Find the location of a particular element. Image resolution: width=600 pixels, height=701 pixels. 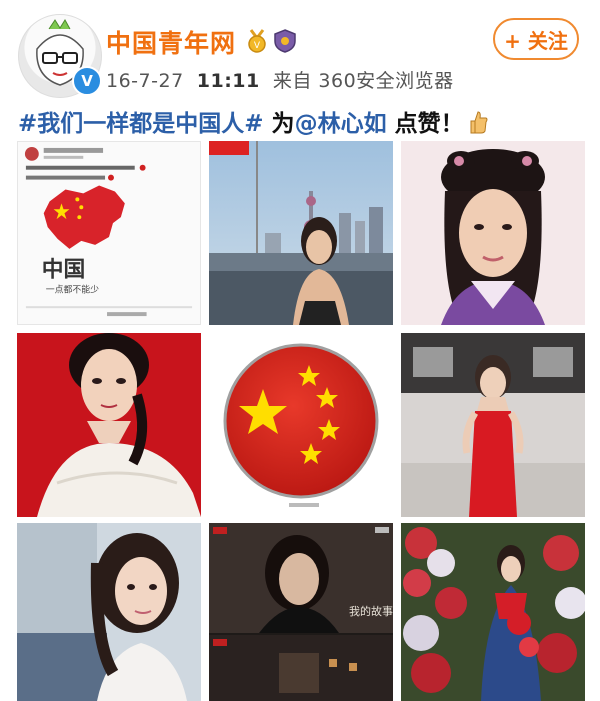

image-red-dress-photo is located at coordinates (493, 425).